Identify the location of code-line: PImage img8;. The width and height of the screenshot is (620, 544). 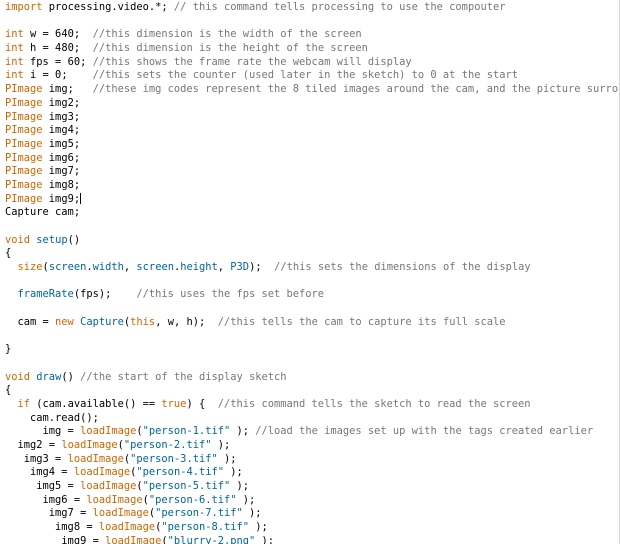
(312, 185).